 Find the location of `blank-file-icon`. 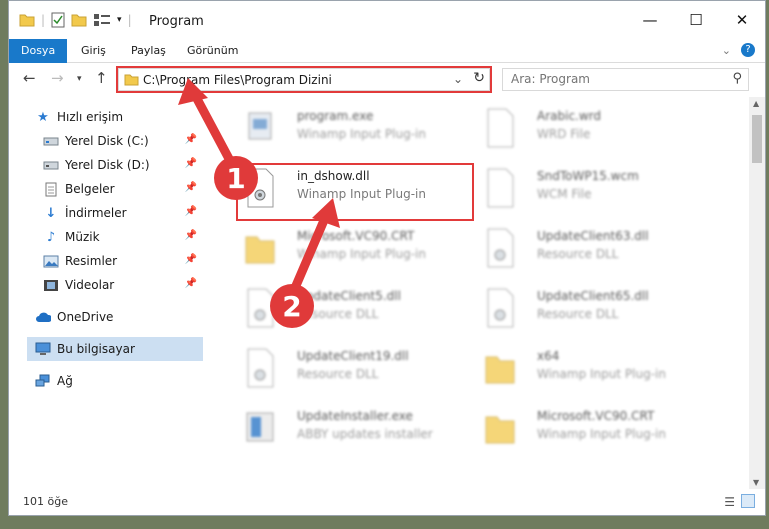

blank-file-icon is located at coordinates (500, 128).